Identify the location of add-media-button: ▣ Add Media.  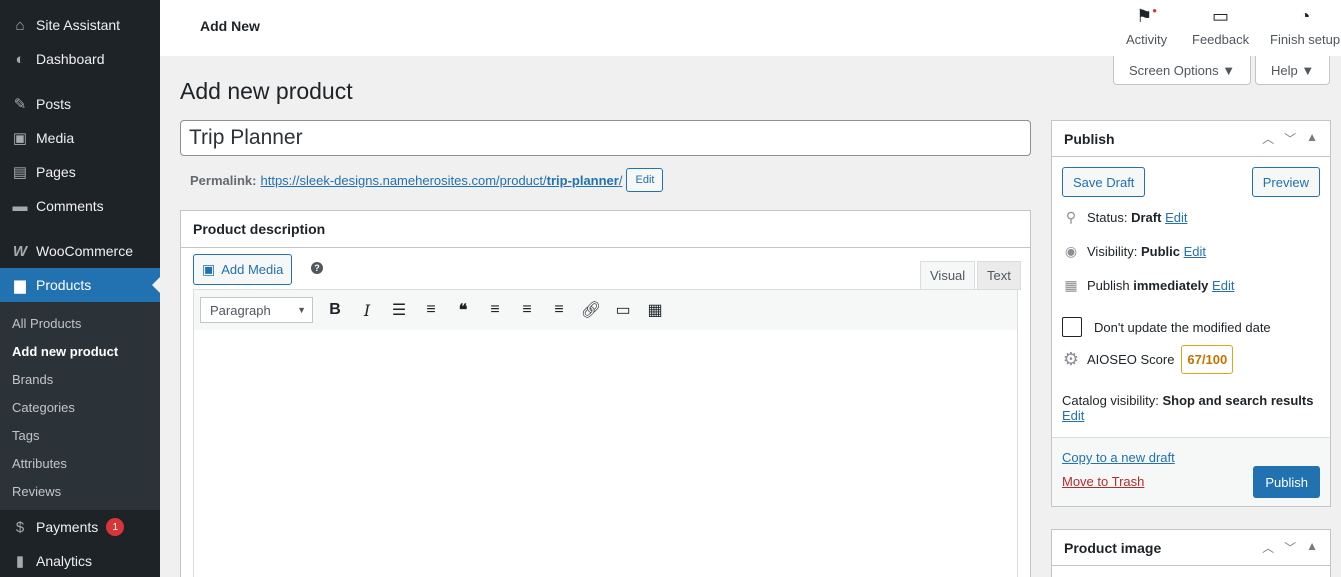
(243, 269).